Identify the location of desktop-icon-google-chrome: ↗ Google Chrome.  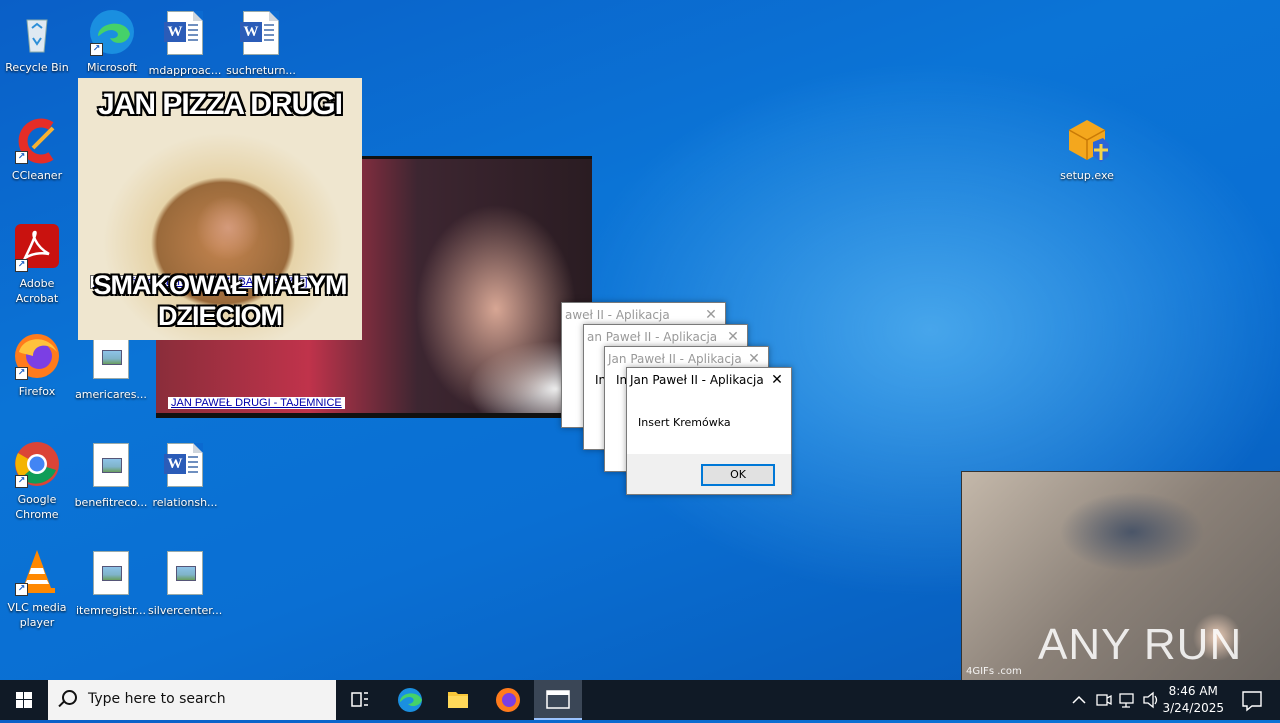
(37, 481).